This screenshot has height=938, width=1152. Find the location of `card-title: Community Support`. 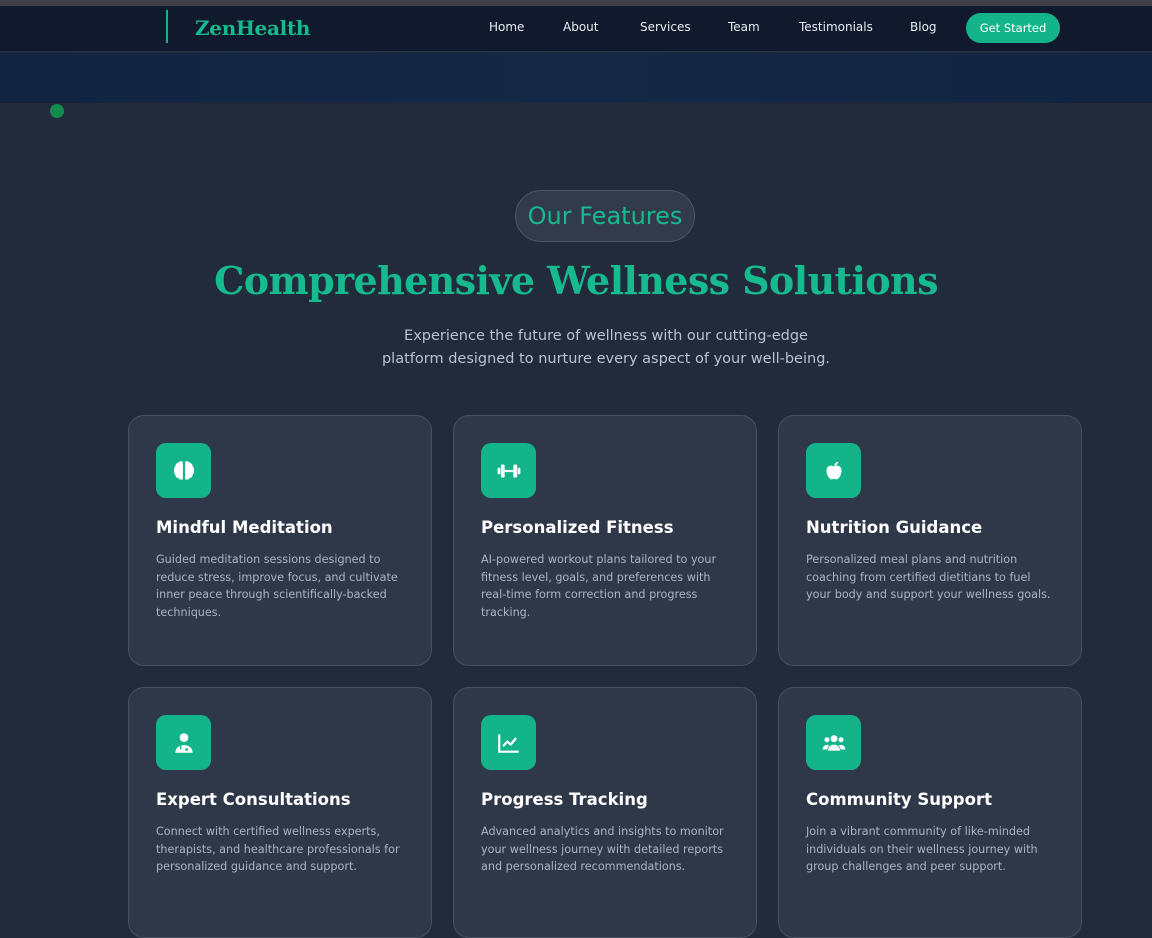

card-title: Community Support is located at coordinates (899, 799).